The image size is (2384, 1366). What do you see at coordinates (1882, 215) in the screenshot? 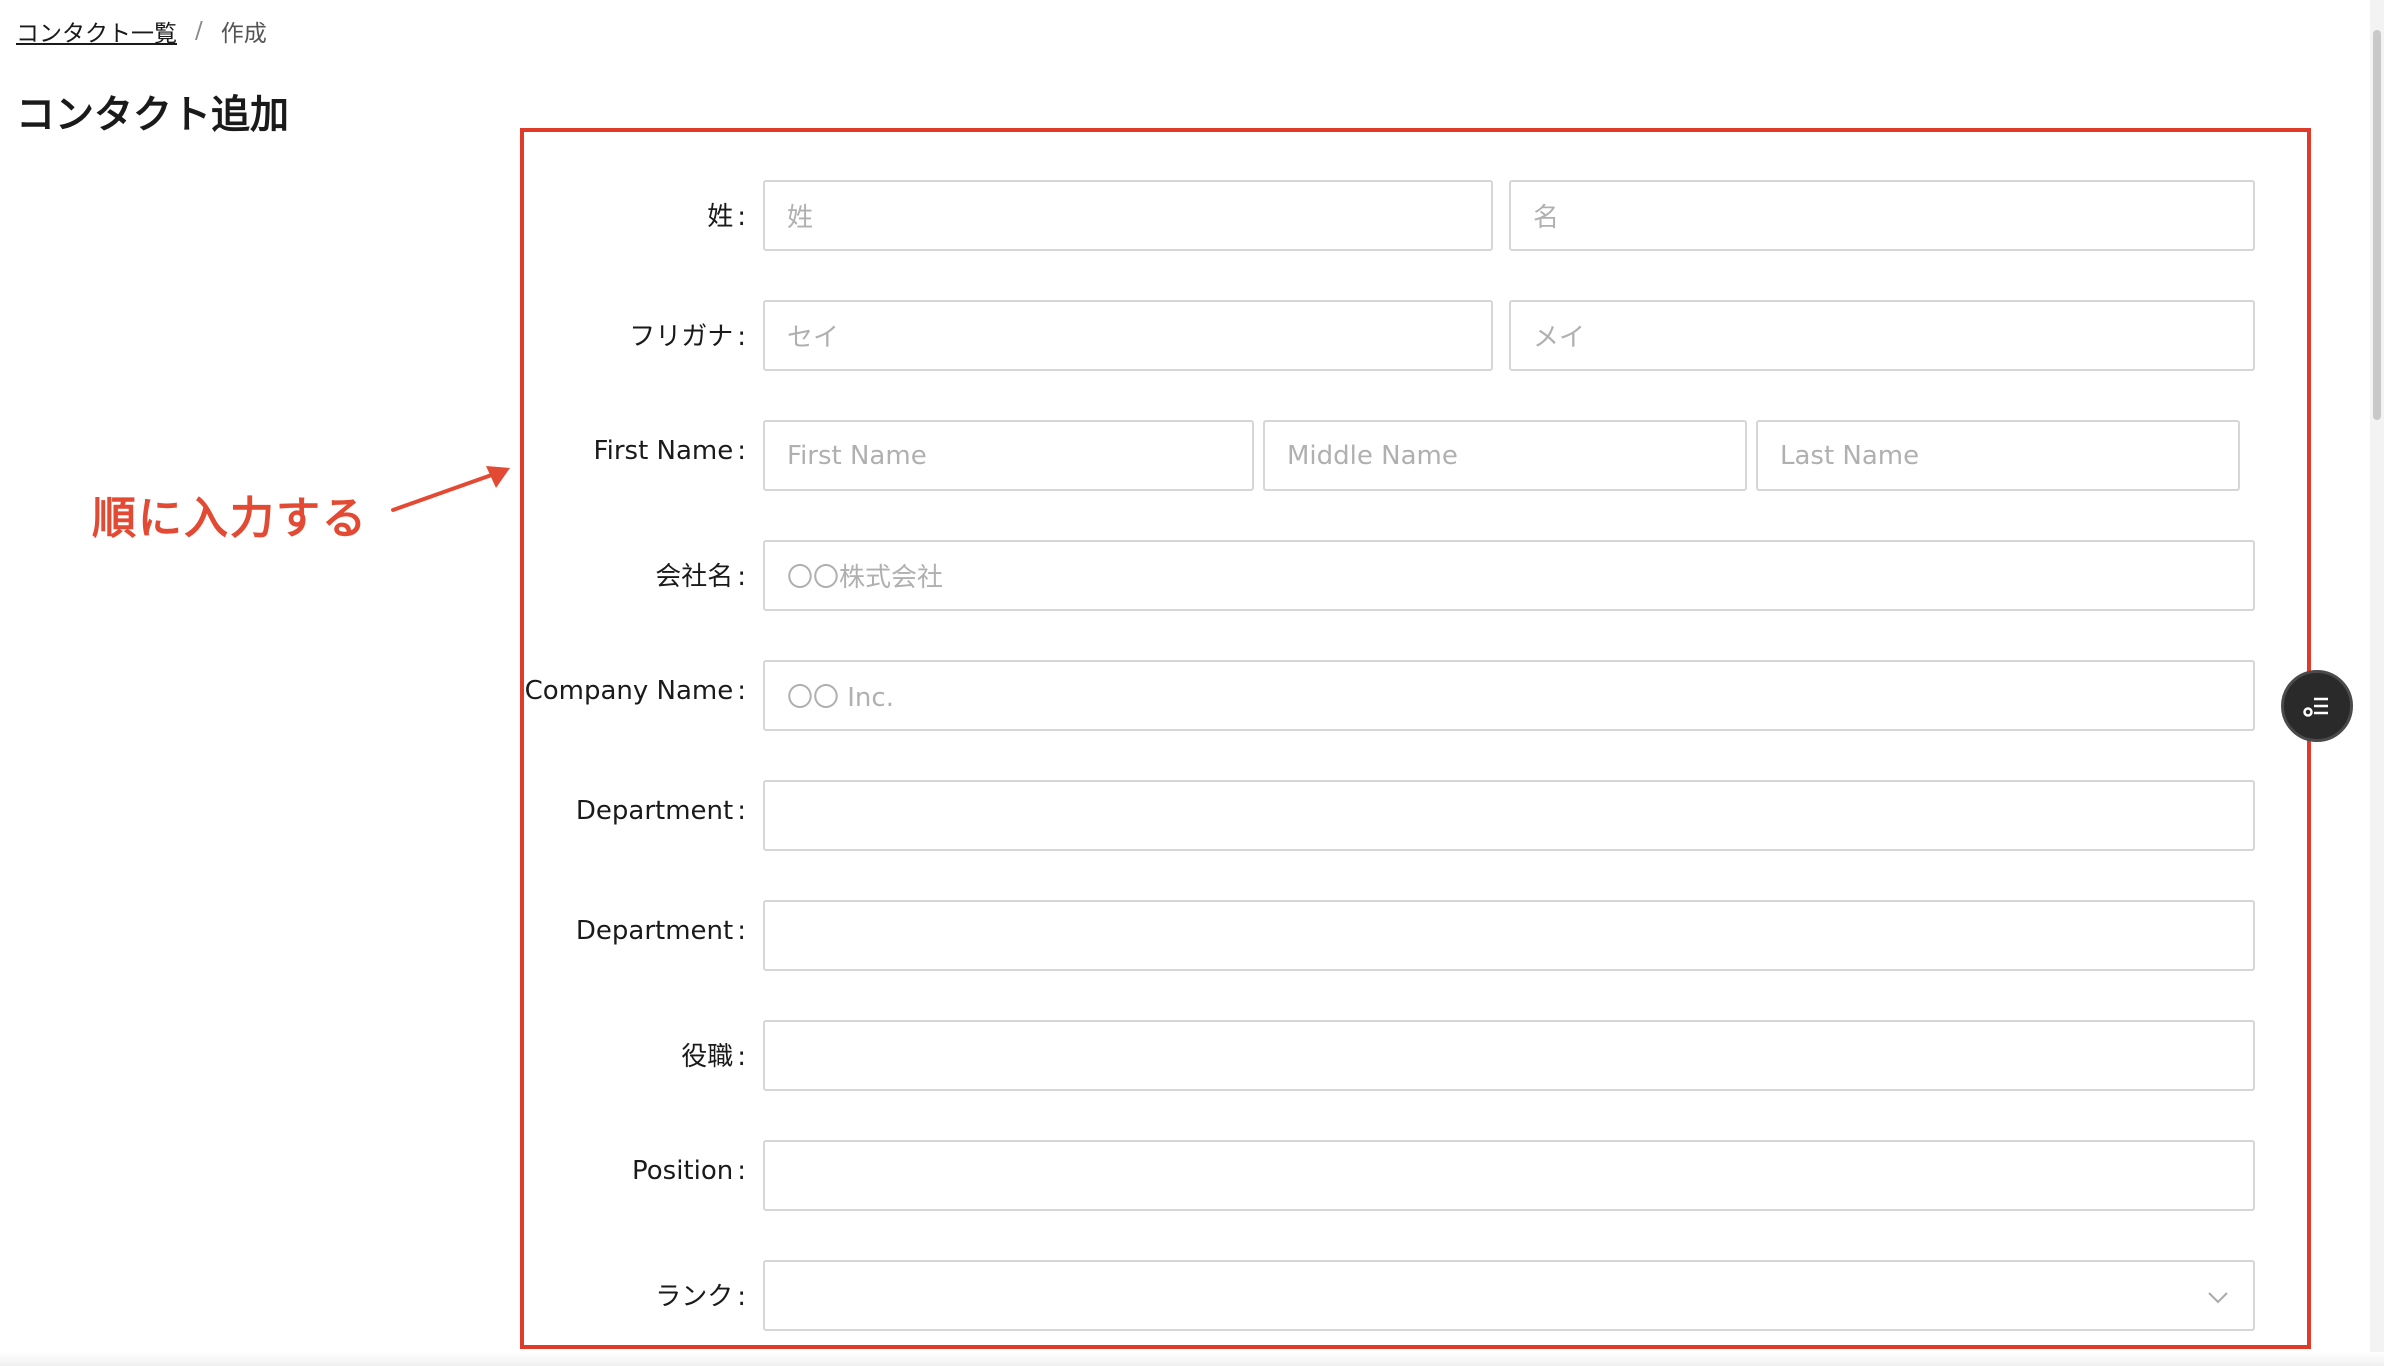
I see `given-name-input: 名` at bounding box center [1882, 215].